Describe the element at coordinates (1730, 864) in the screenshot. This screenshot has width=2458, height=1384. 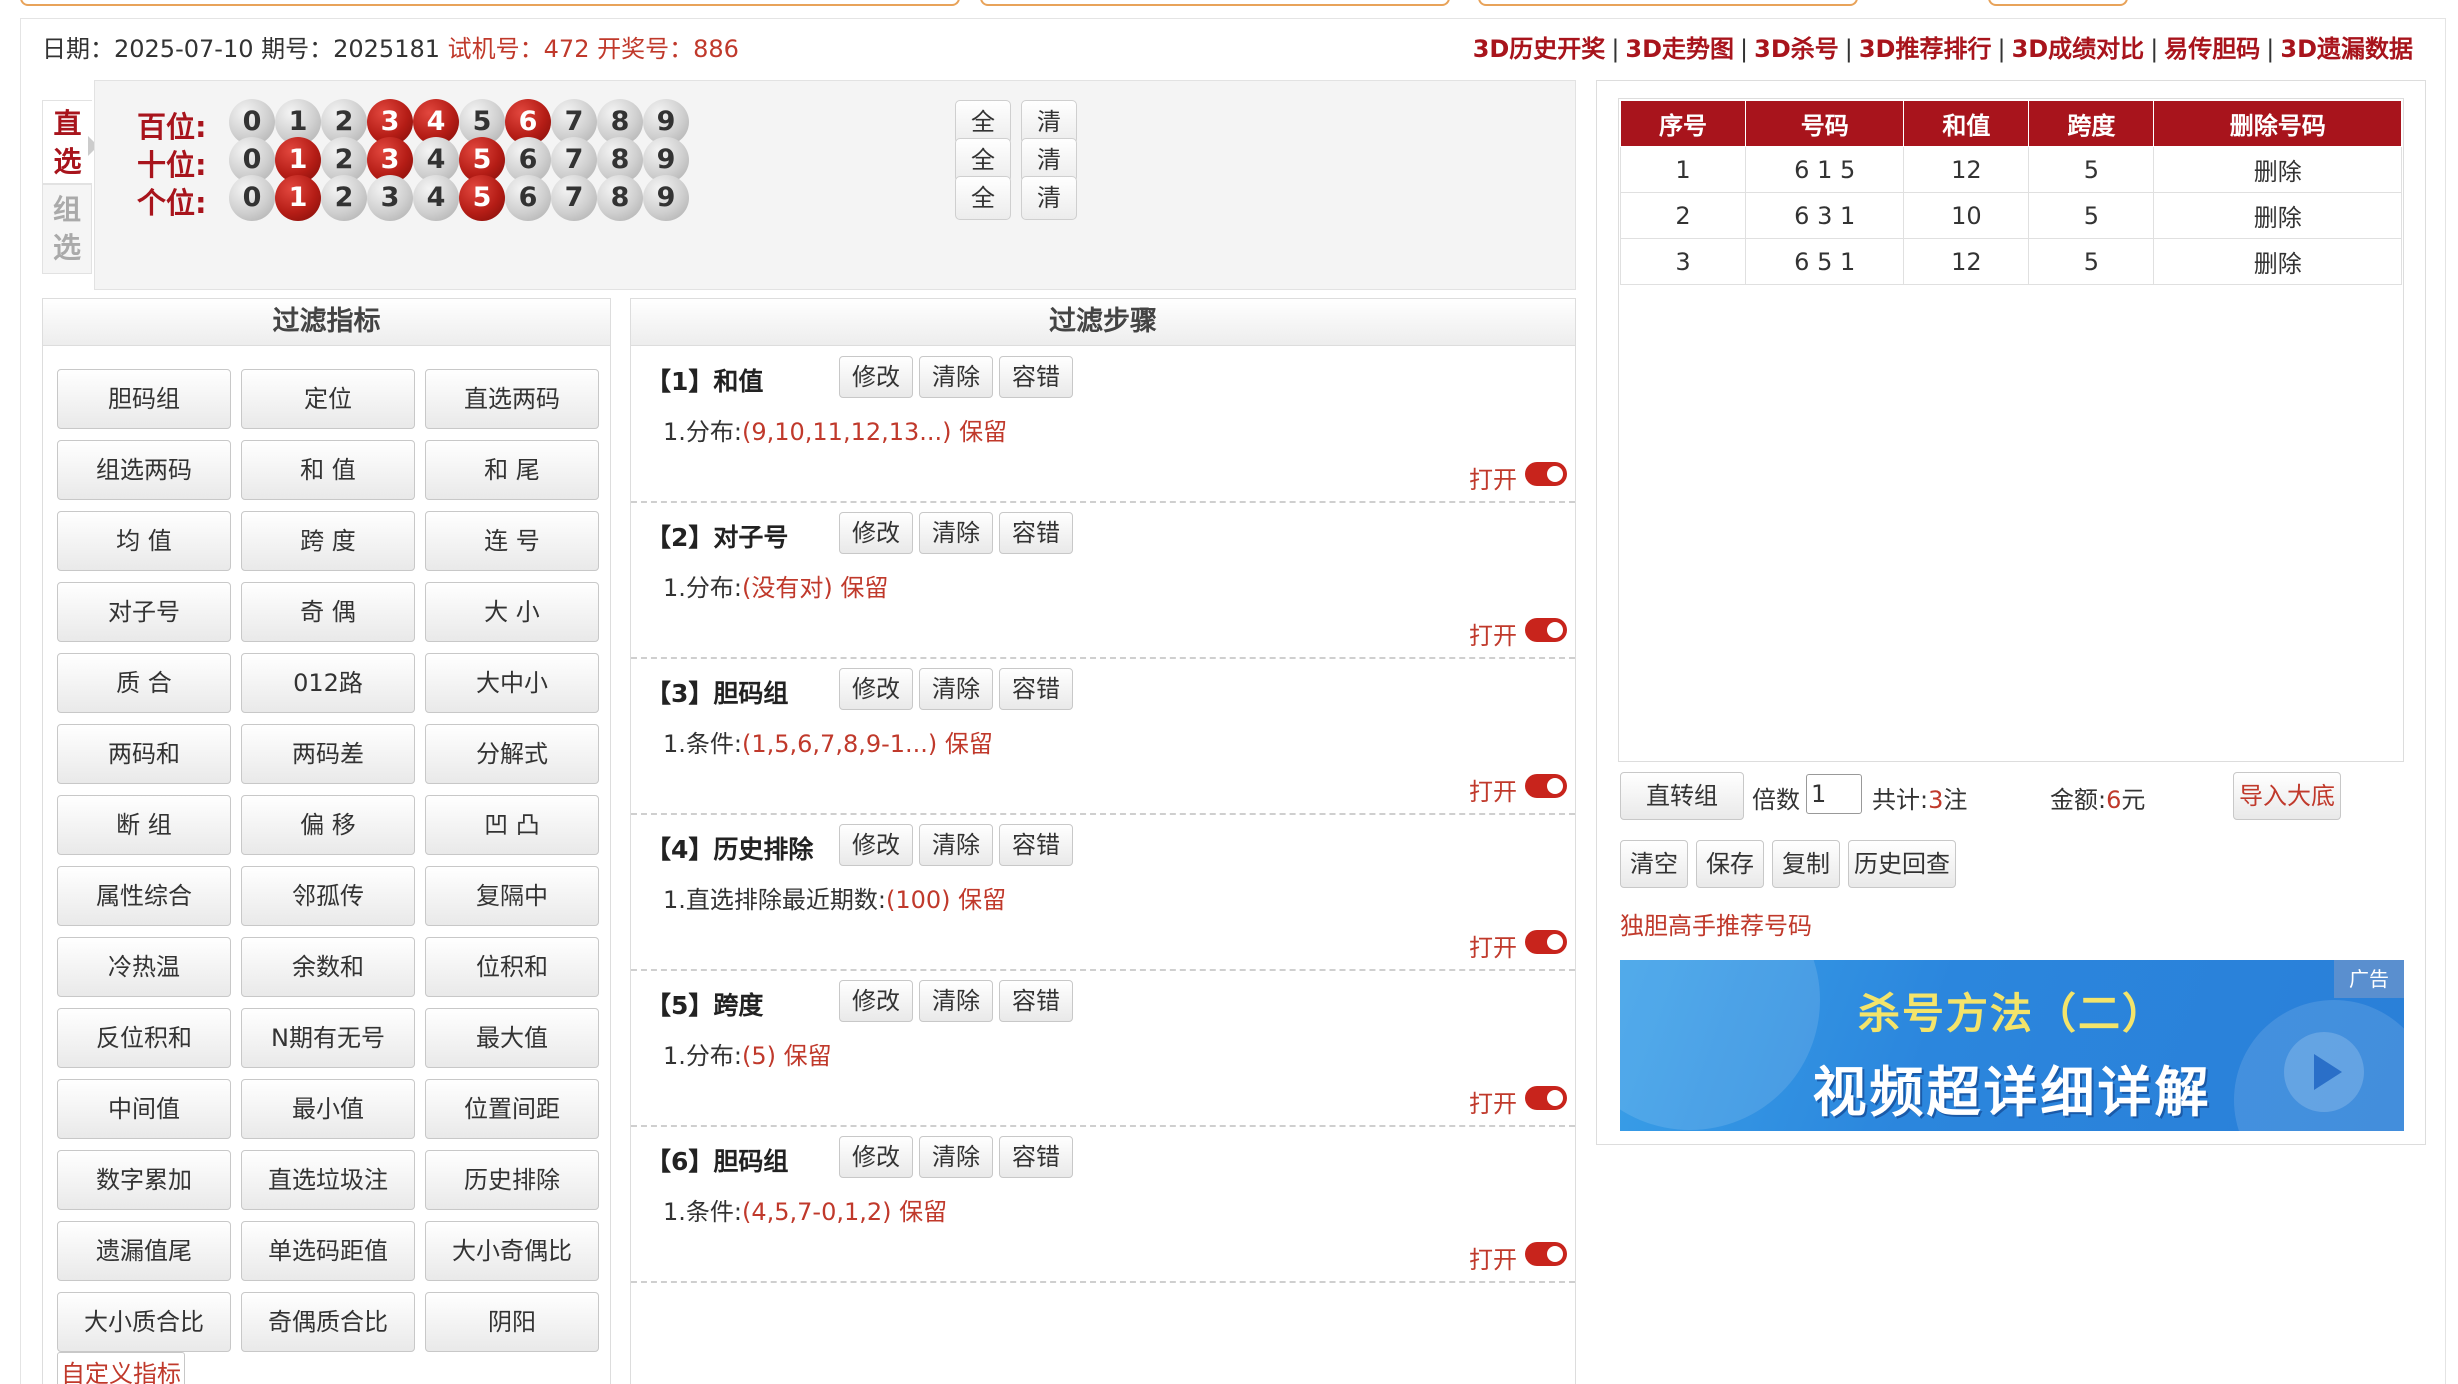
I see `save-button: 保存` at that location.